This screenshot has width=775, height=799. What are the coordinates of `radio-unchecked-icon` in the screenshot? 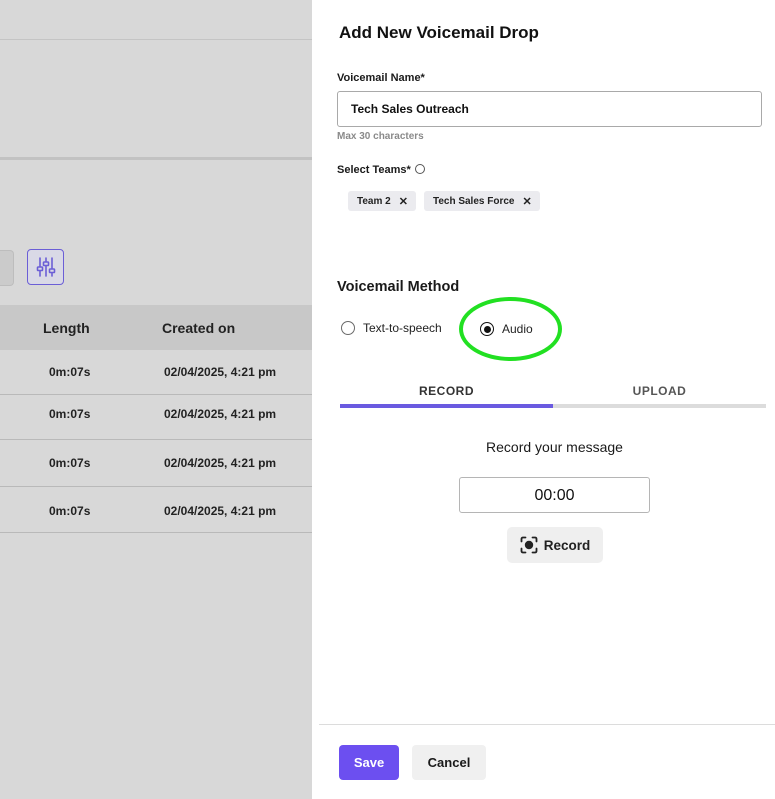 It's located at (348, 328).